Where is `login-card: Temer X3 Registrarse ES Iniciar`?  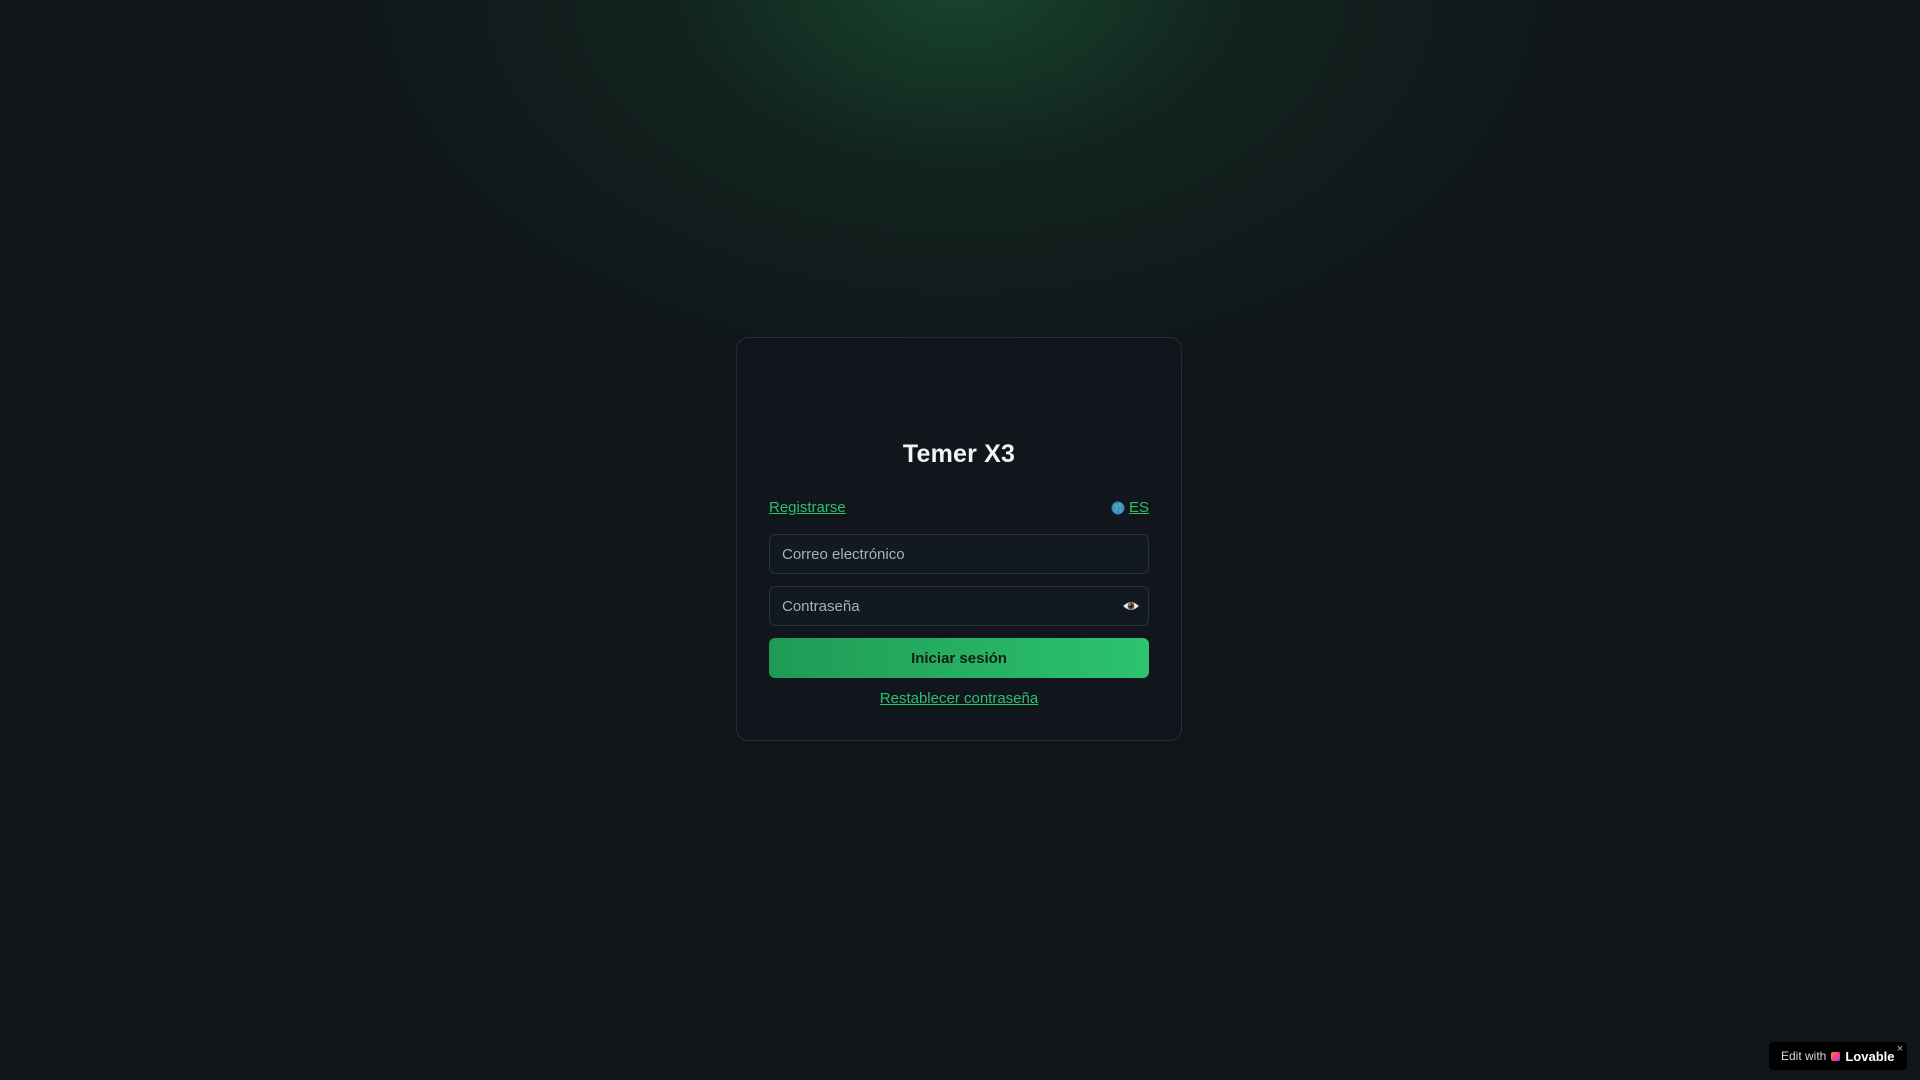 login-card: Temer X3 Registrarse ES Iniciar is located at coordinates (959, 539).